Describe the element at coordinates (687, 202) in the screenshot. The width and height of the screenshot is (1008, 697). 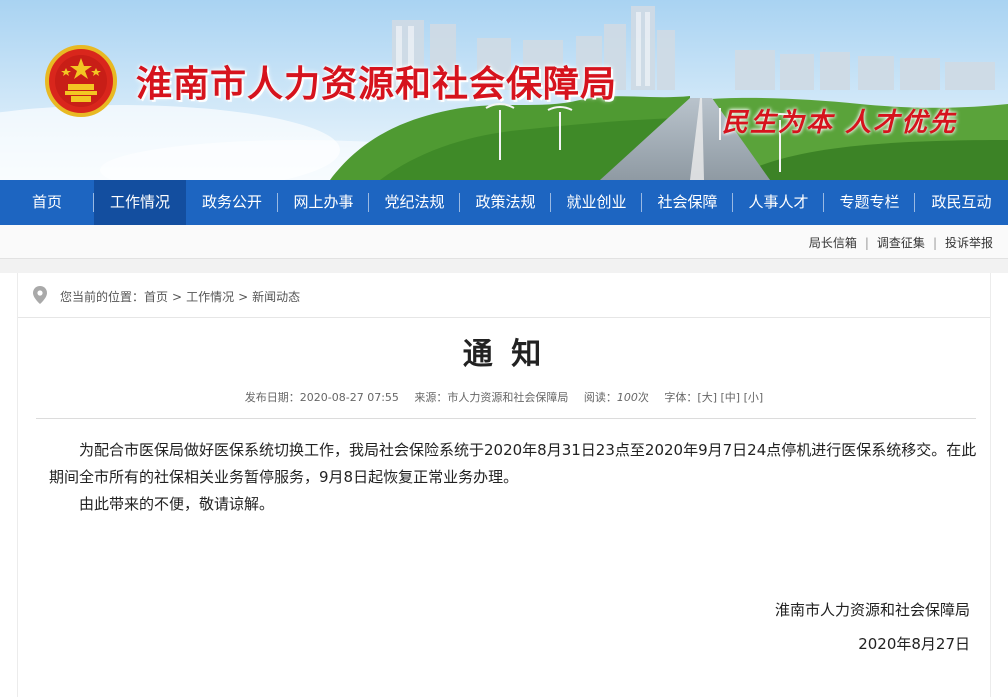
I see `nav-item-social-security: 社会保障` at that location.